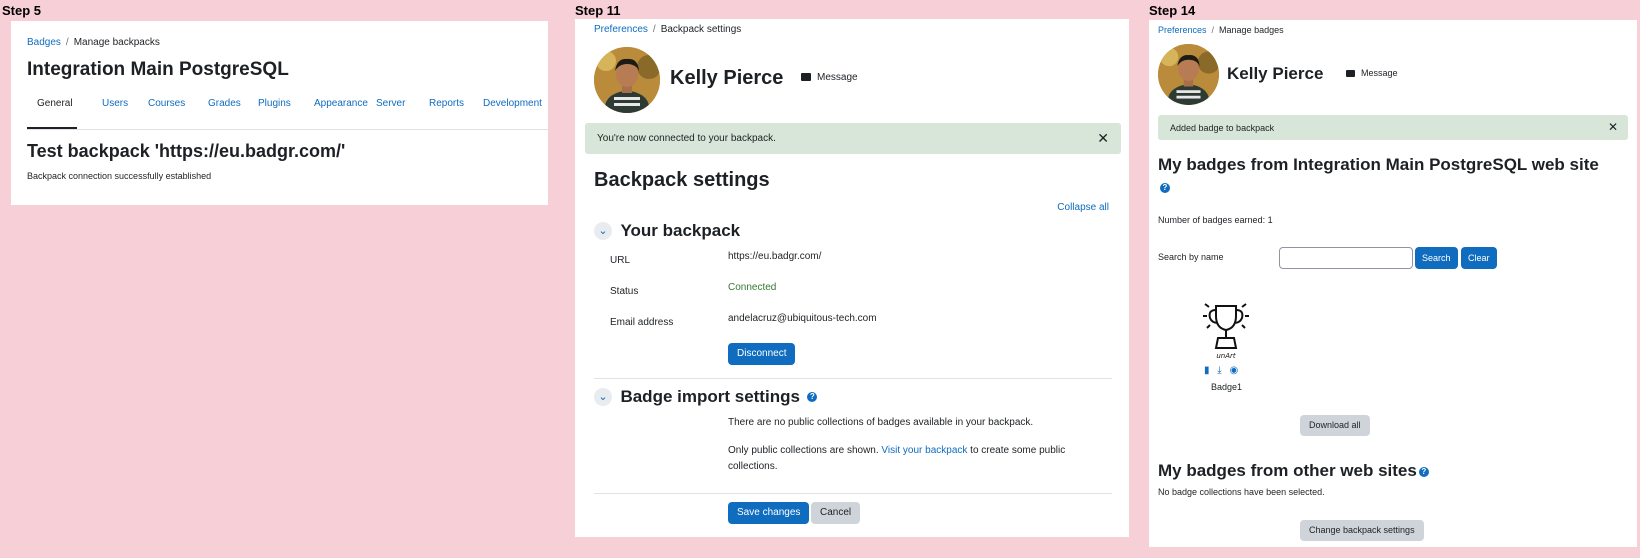 The width and height of the screenshot is (1640, 558). Describe the element at coordinates (620, 260) in the screenshot. I see `url-label: URL` at that location.